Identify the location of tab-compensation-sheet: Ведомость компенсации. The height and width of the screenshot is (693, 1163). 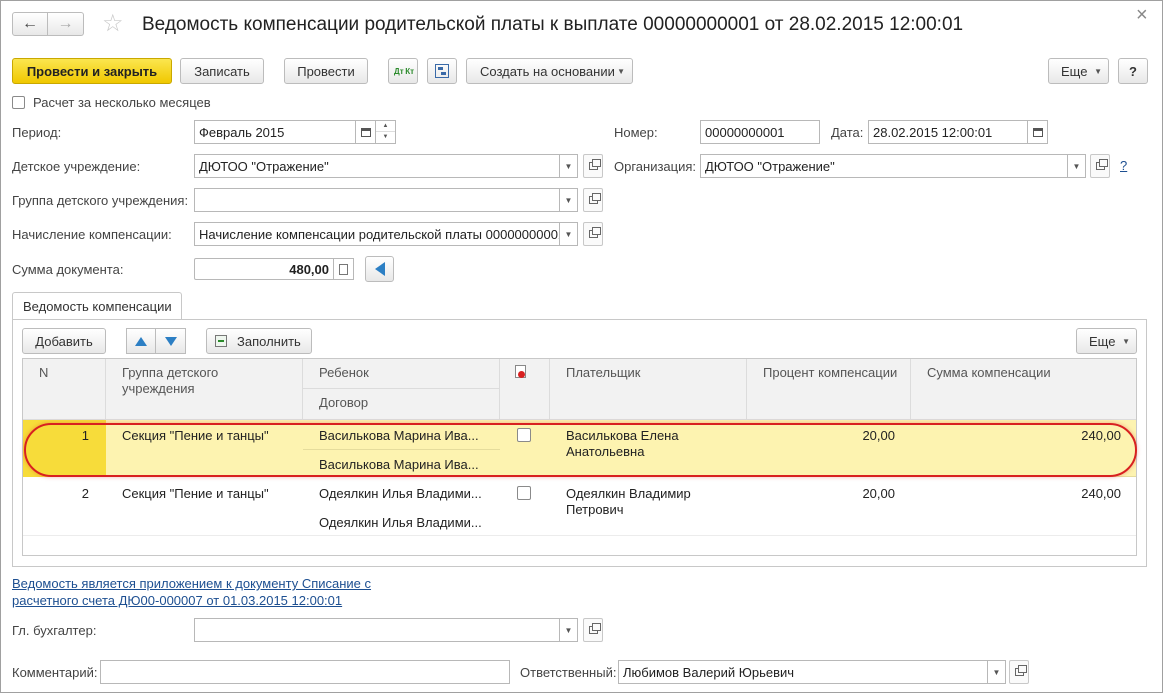
(97, 306).